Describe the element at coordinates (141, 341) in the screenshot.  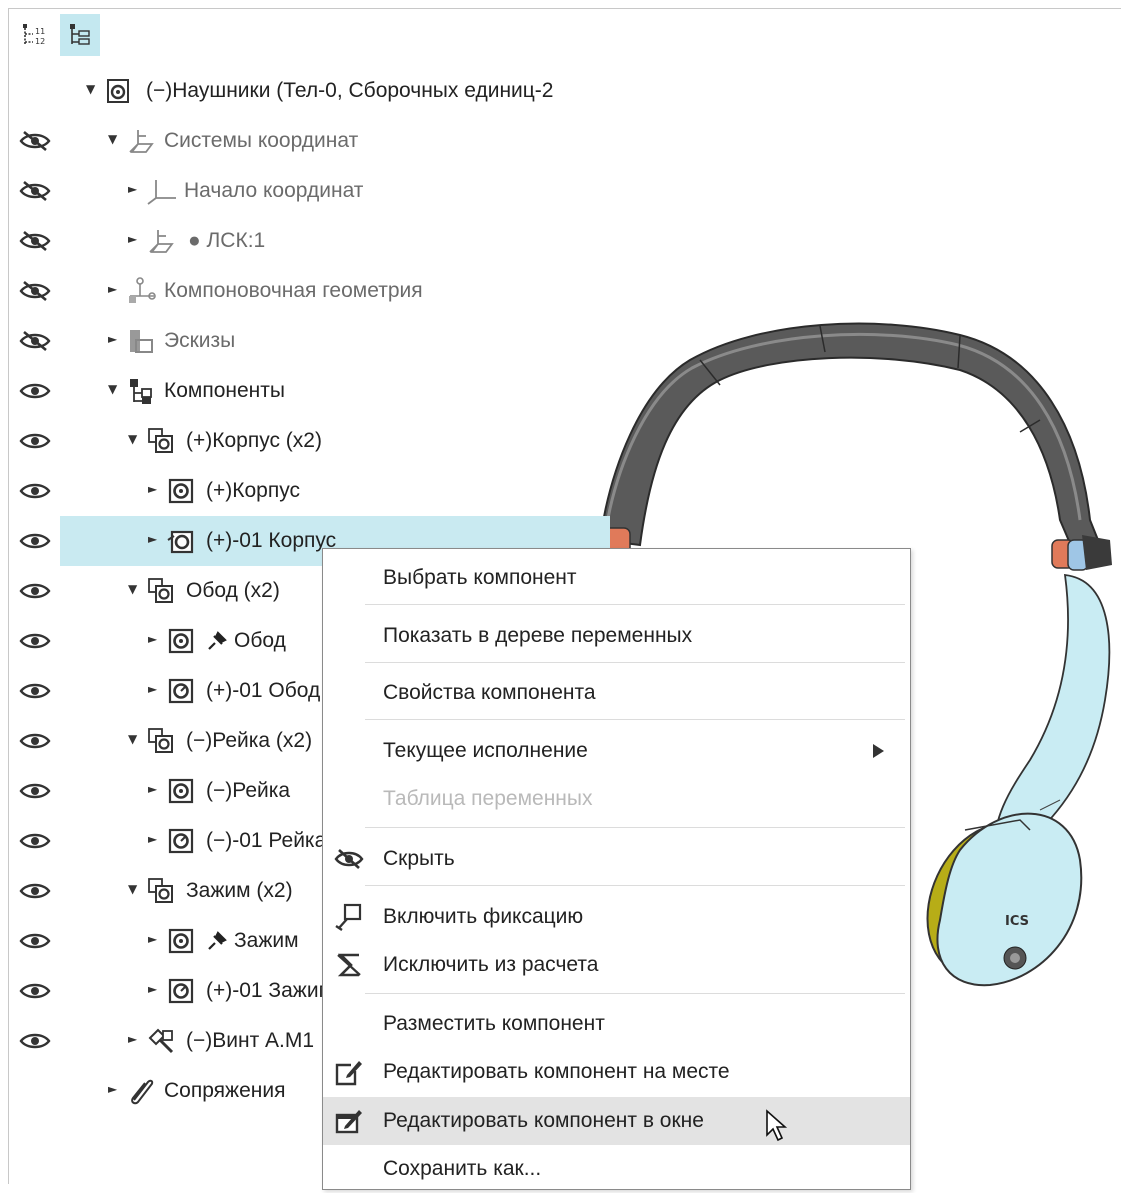
I see `sketches-icon` at that location.